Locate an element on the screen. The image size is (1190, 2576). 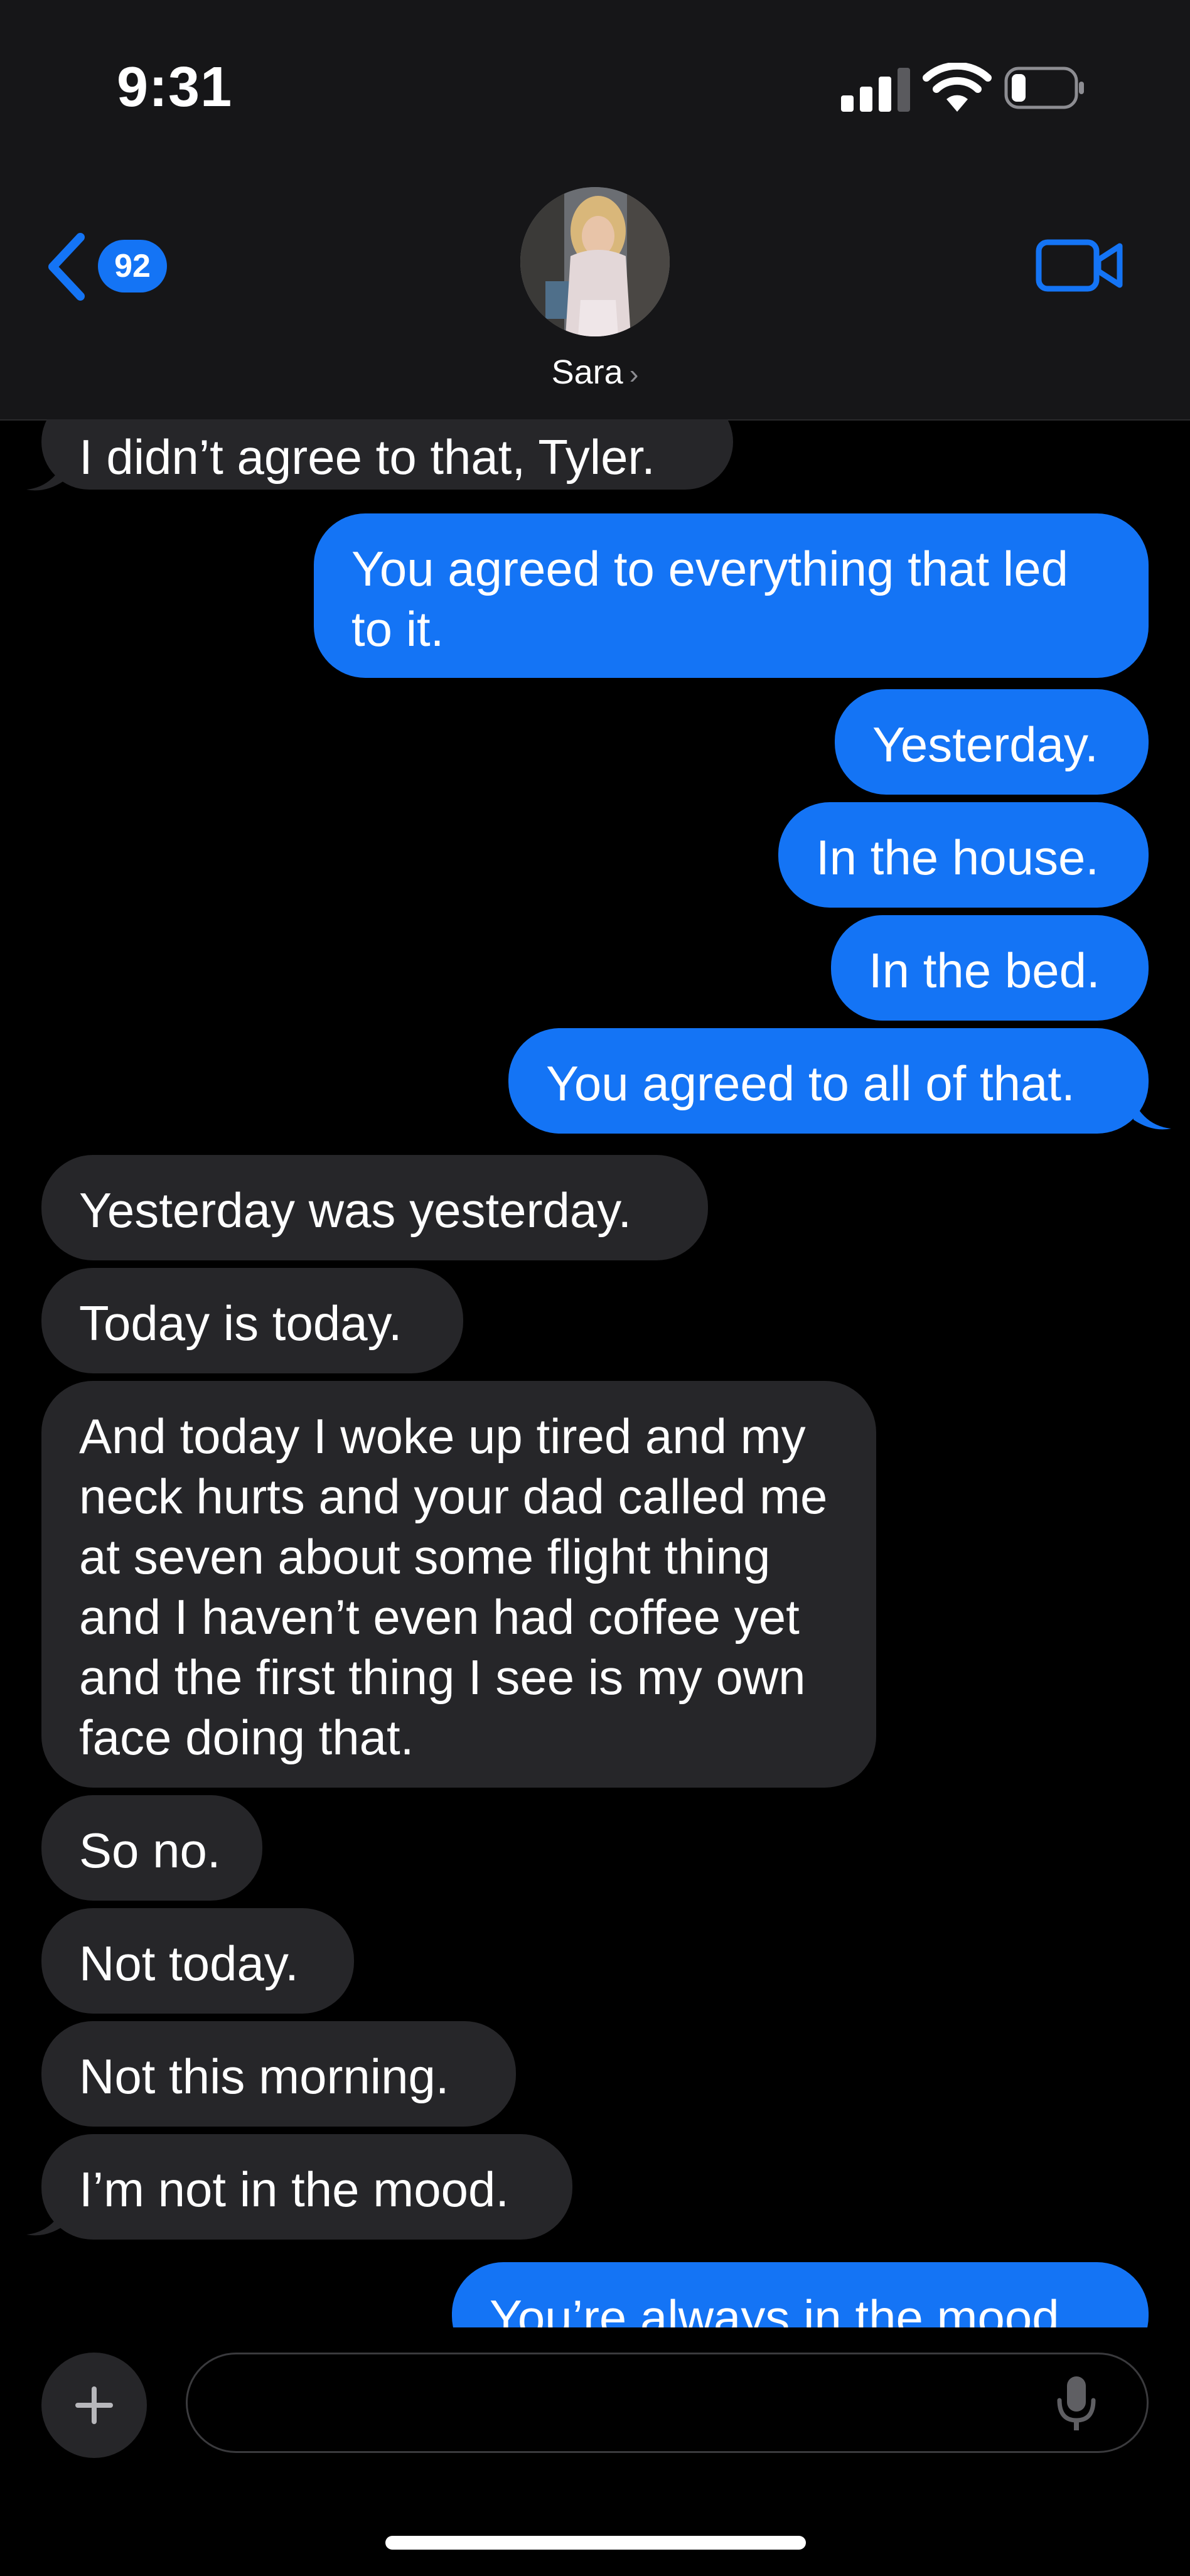
message-bubble: Yesterday. is located at coordinates (992, 742).